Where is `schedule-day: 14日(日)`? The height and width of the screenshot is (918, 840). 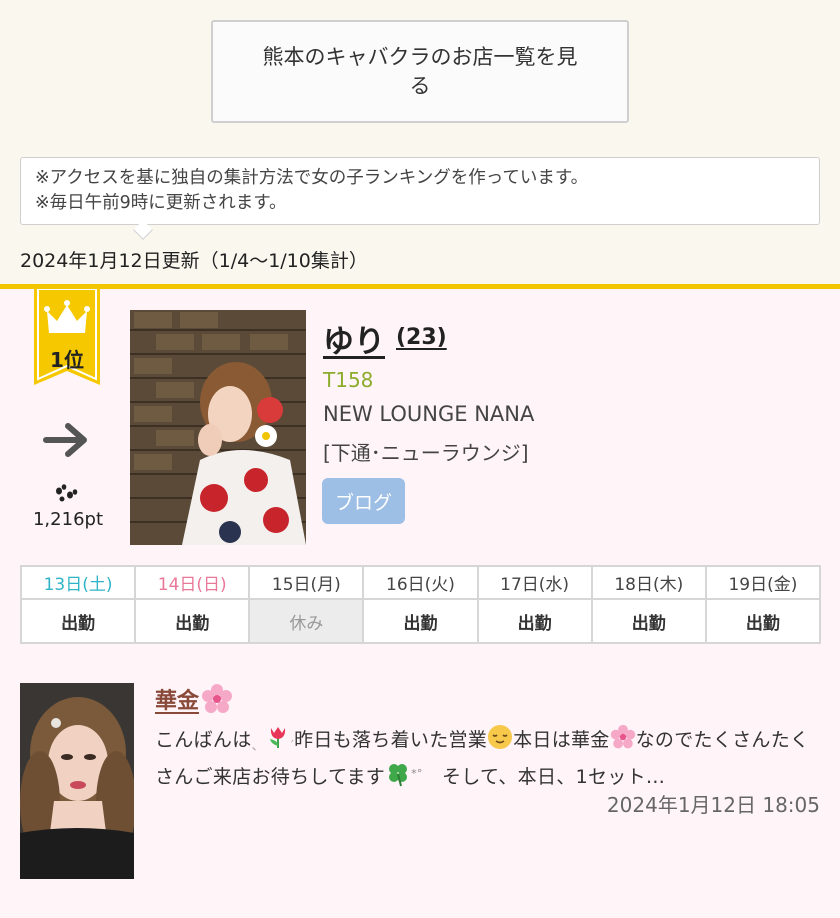
schedule-day: 14日(日) is located at coordinates (192, 582).